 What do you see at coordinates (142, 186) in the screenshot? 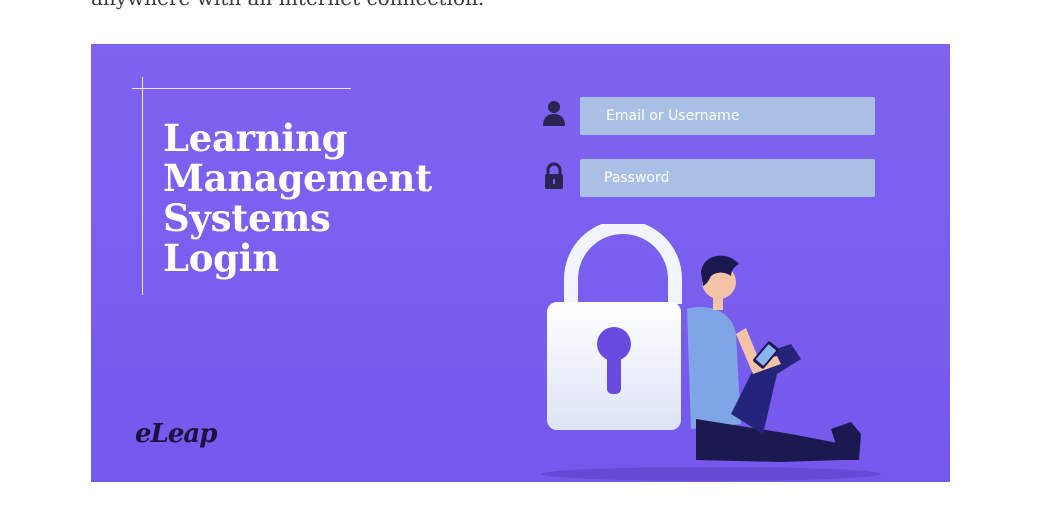
I see `frame-vertical-line` at bounding box center [142, 186].